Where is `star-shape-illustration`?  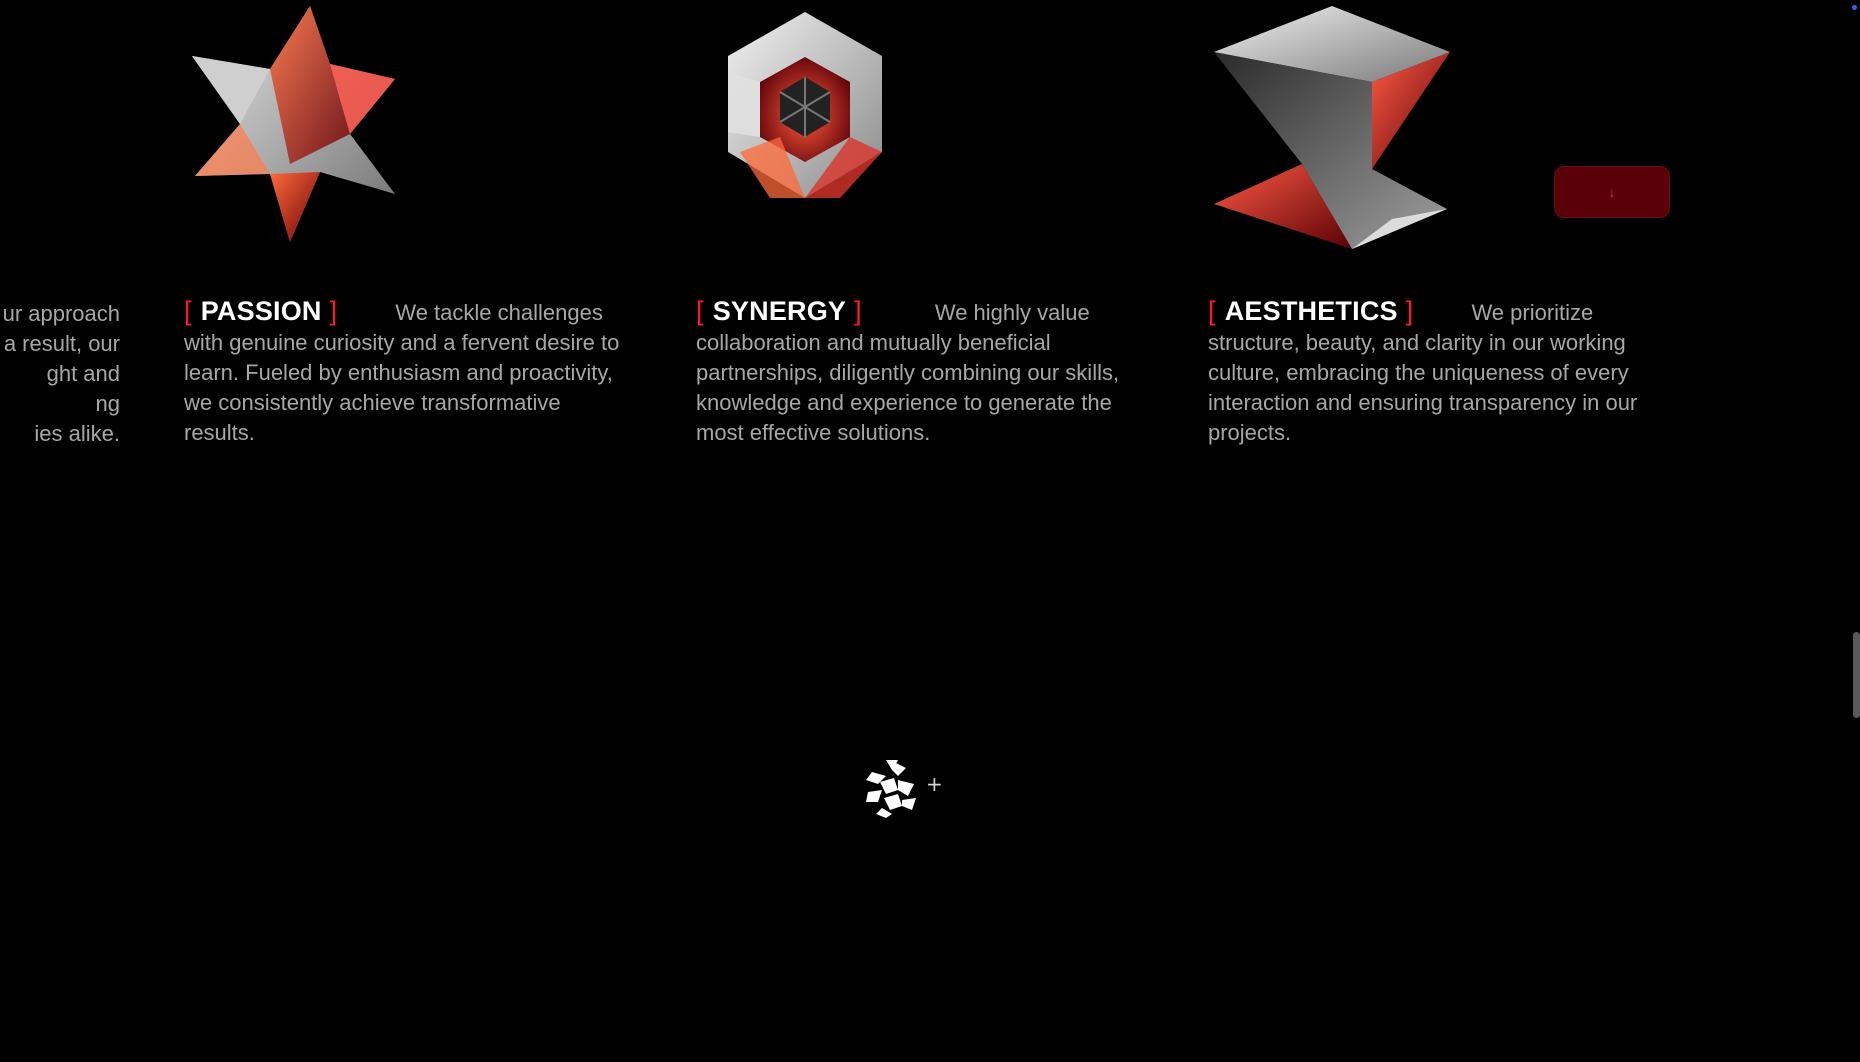 star-shape-illustration is located at coordinates (295, 124).